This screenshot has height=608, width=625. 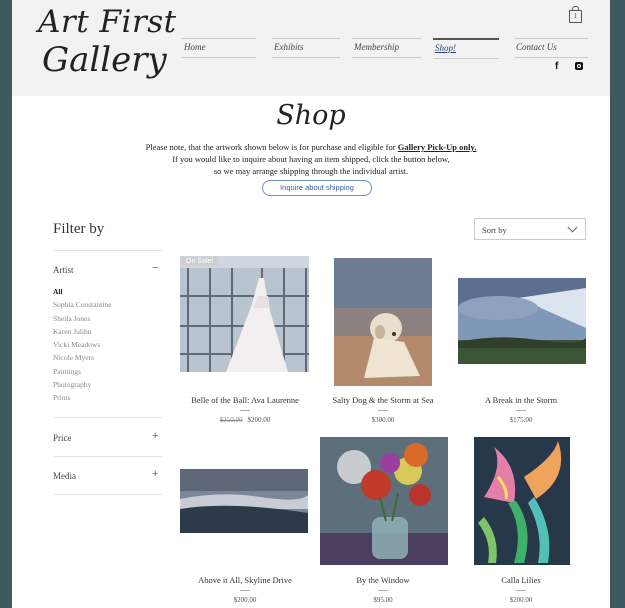 I want to click on filter-option-photography: Photography, so click(x=82, y=384).